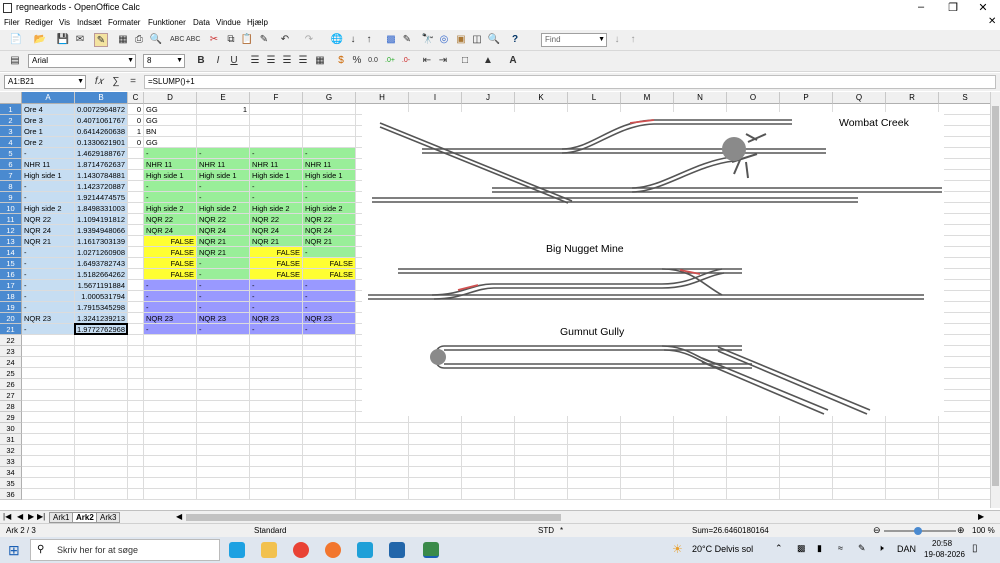  Describe the element at coordinates (953, 7) in the screenshot. I see `maximize-button: ❐` at that location.